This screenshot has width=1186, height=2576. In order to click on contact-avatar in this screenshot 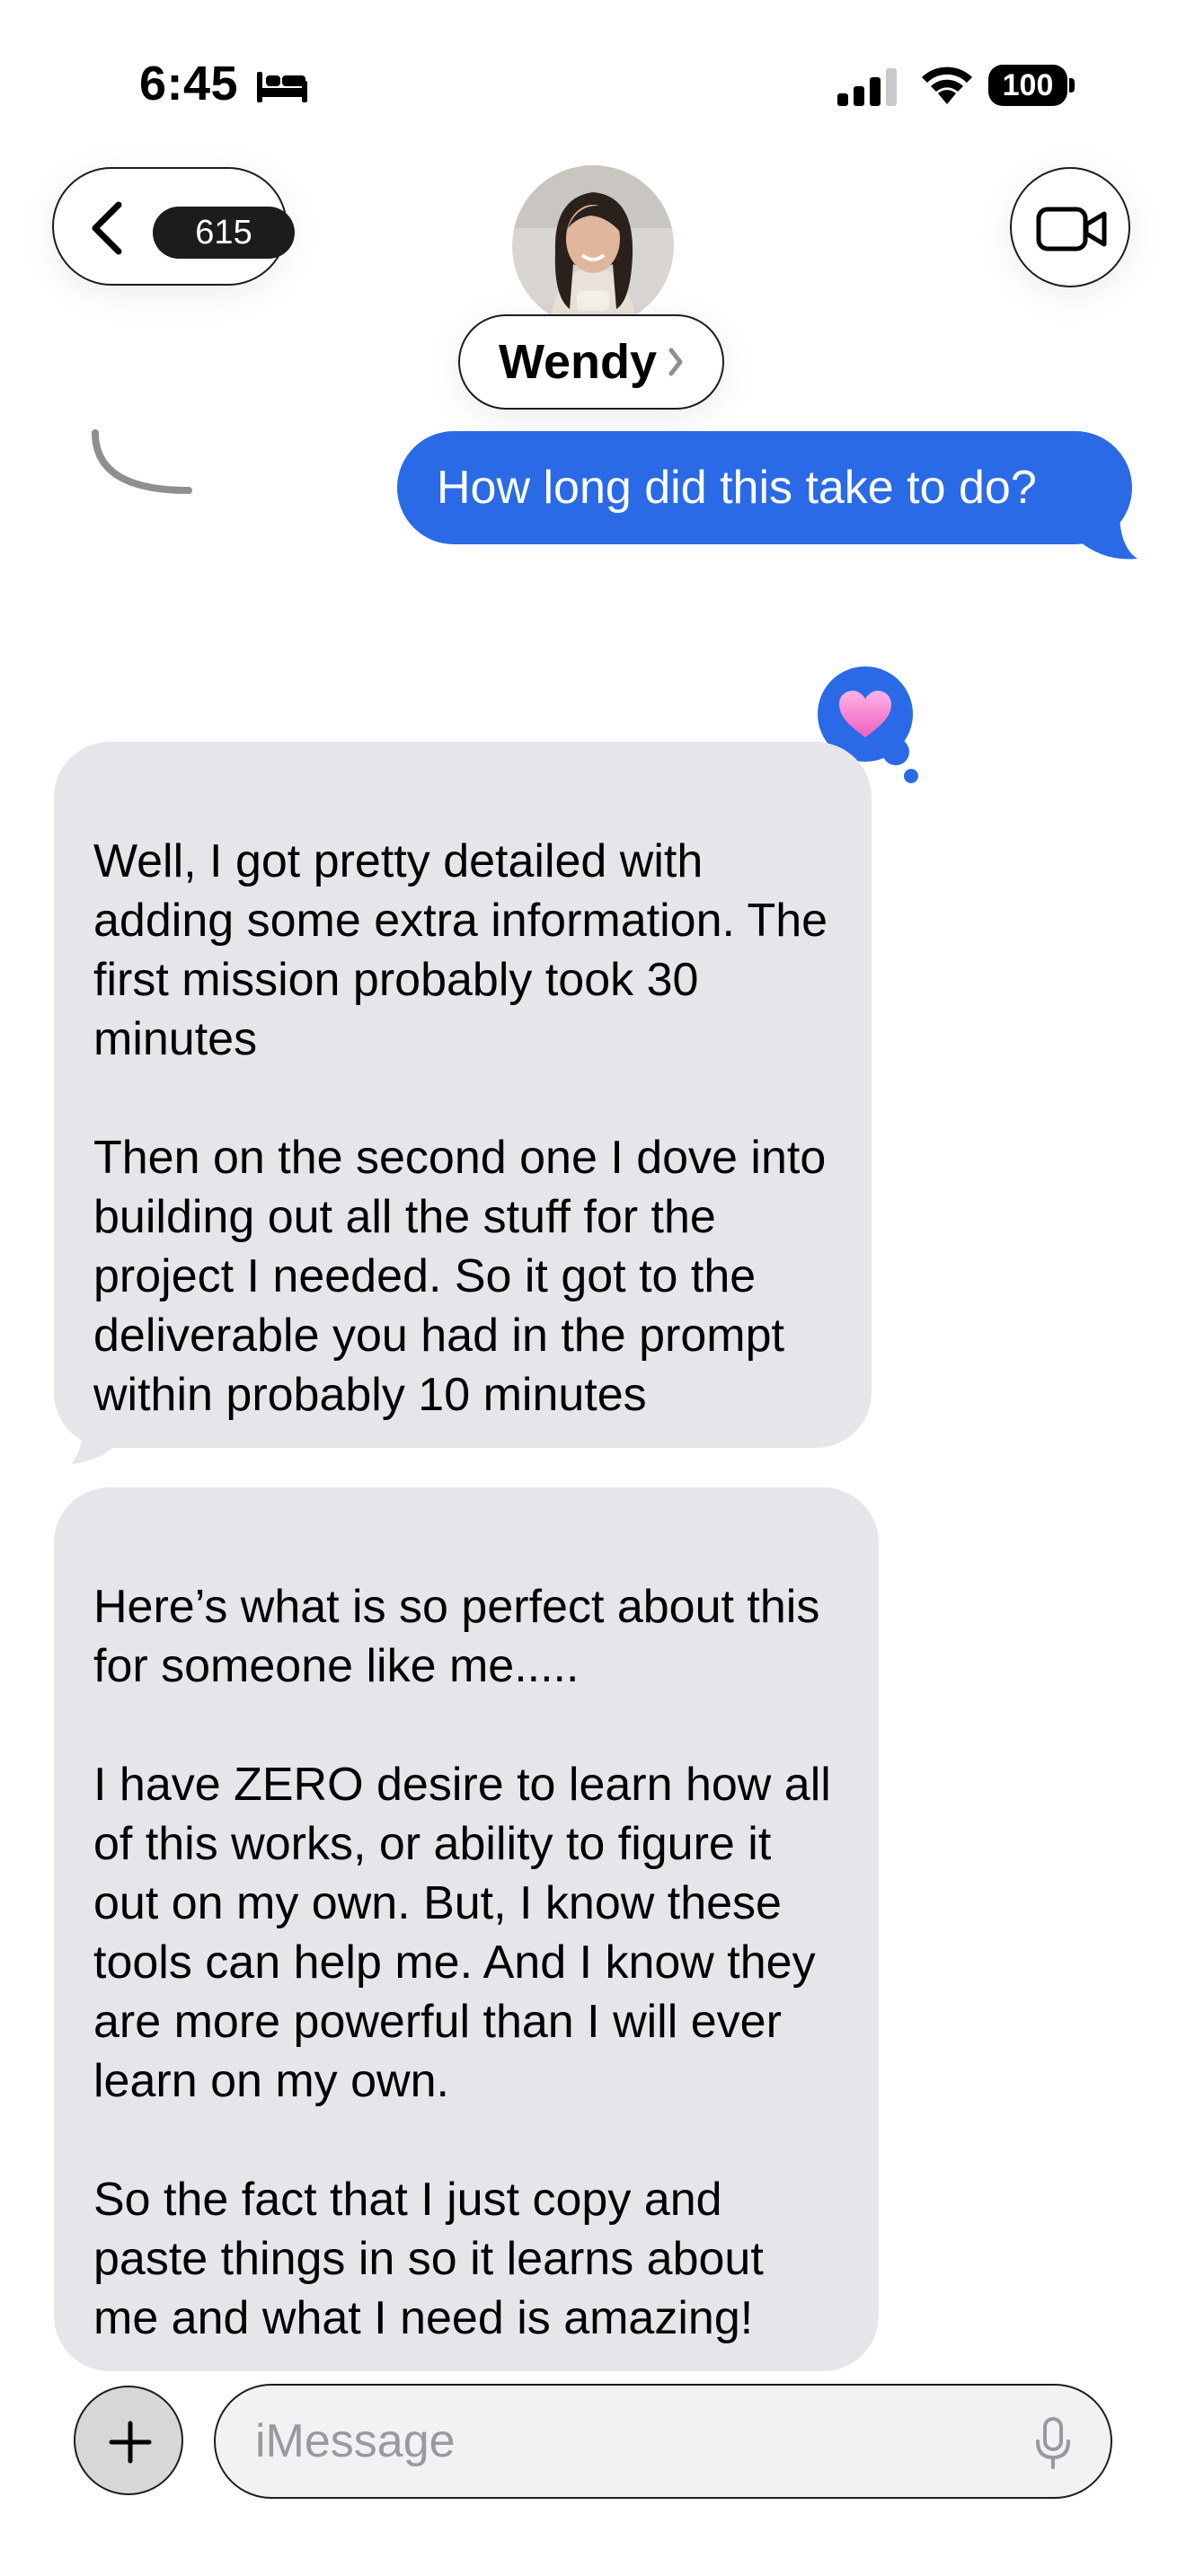, I will do `click(593, 246)`.